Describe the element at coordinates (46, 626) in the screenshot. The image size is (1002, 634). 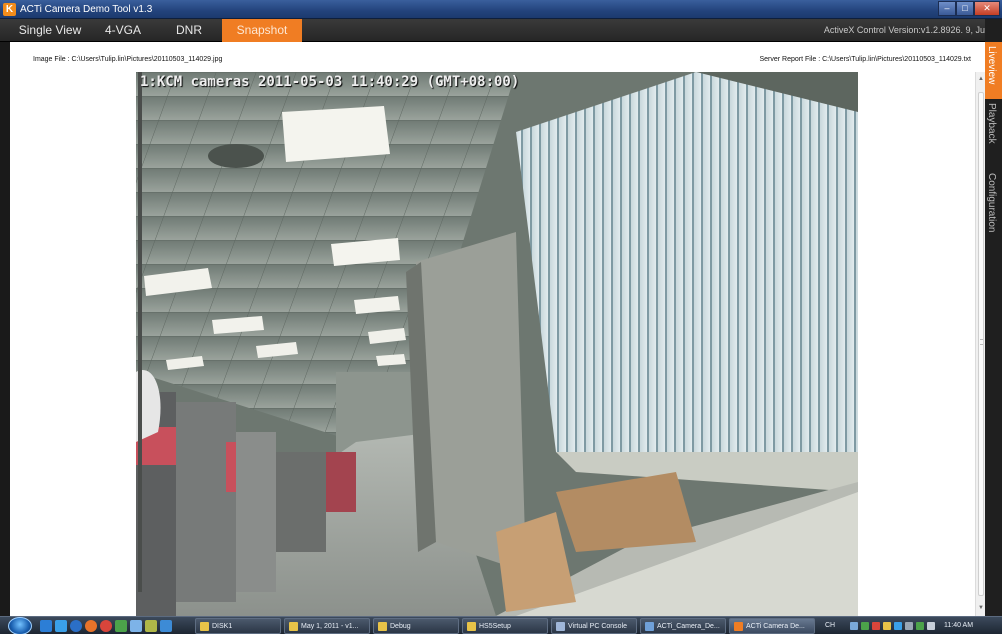
I see `show-desktop-icon` at that location.